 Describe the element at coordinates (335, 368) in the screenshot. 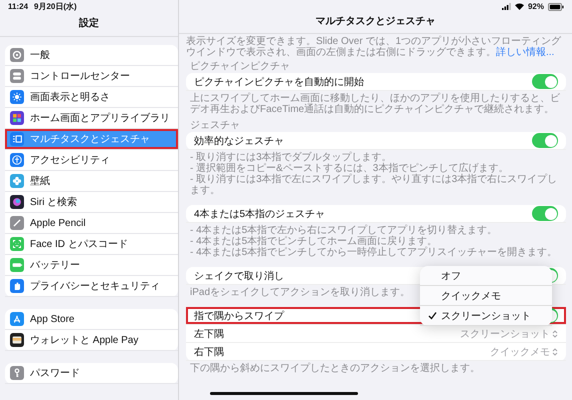

I see `footnote-text: 下の隅から斜めにスワイプしたときのアクションを選択します。` at that location.